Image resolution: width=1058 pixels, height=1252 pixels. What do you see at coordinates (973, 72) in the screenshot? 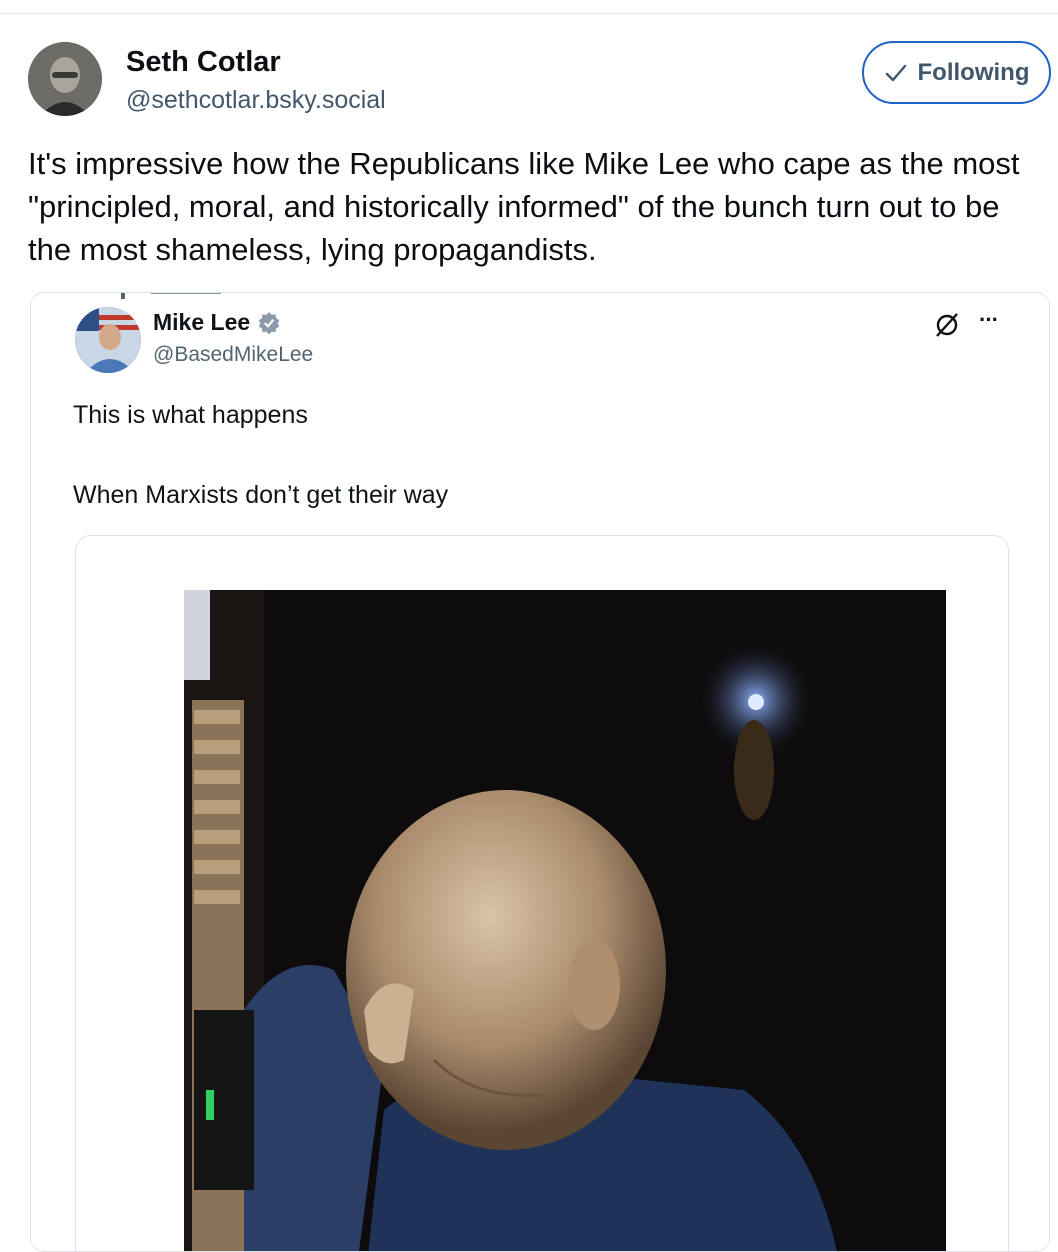
I see `following-label: Following` at bounding box center [973, 72].